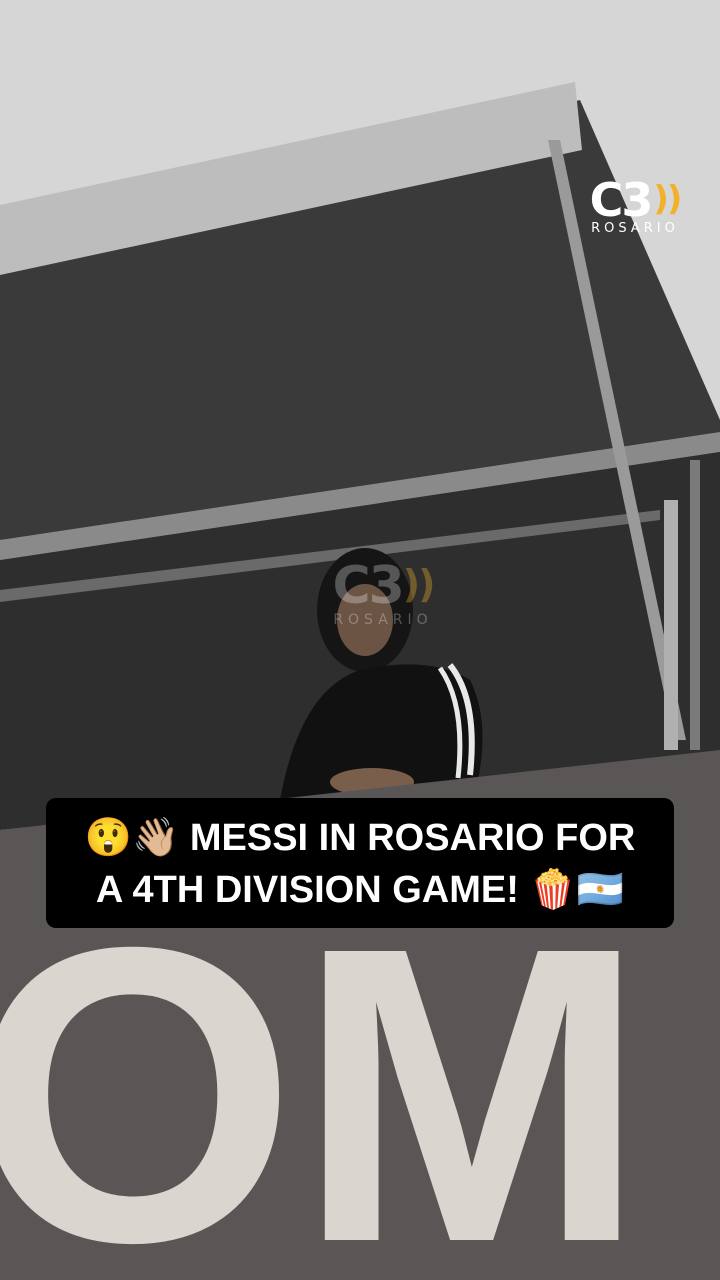 The height and width of the screenshot is (1280, 720). What do you see at coordinates (360, 838) in the screenshot?
I see `caption-line-1: 😲👋🏼 MESSI IN ROSARIO FOR` at bounding box center [360, 838].